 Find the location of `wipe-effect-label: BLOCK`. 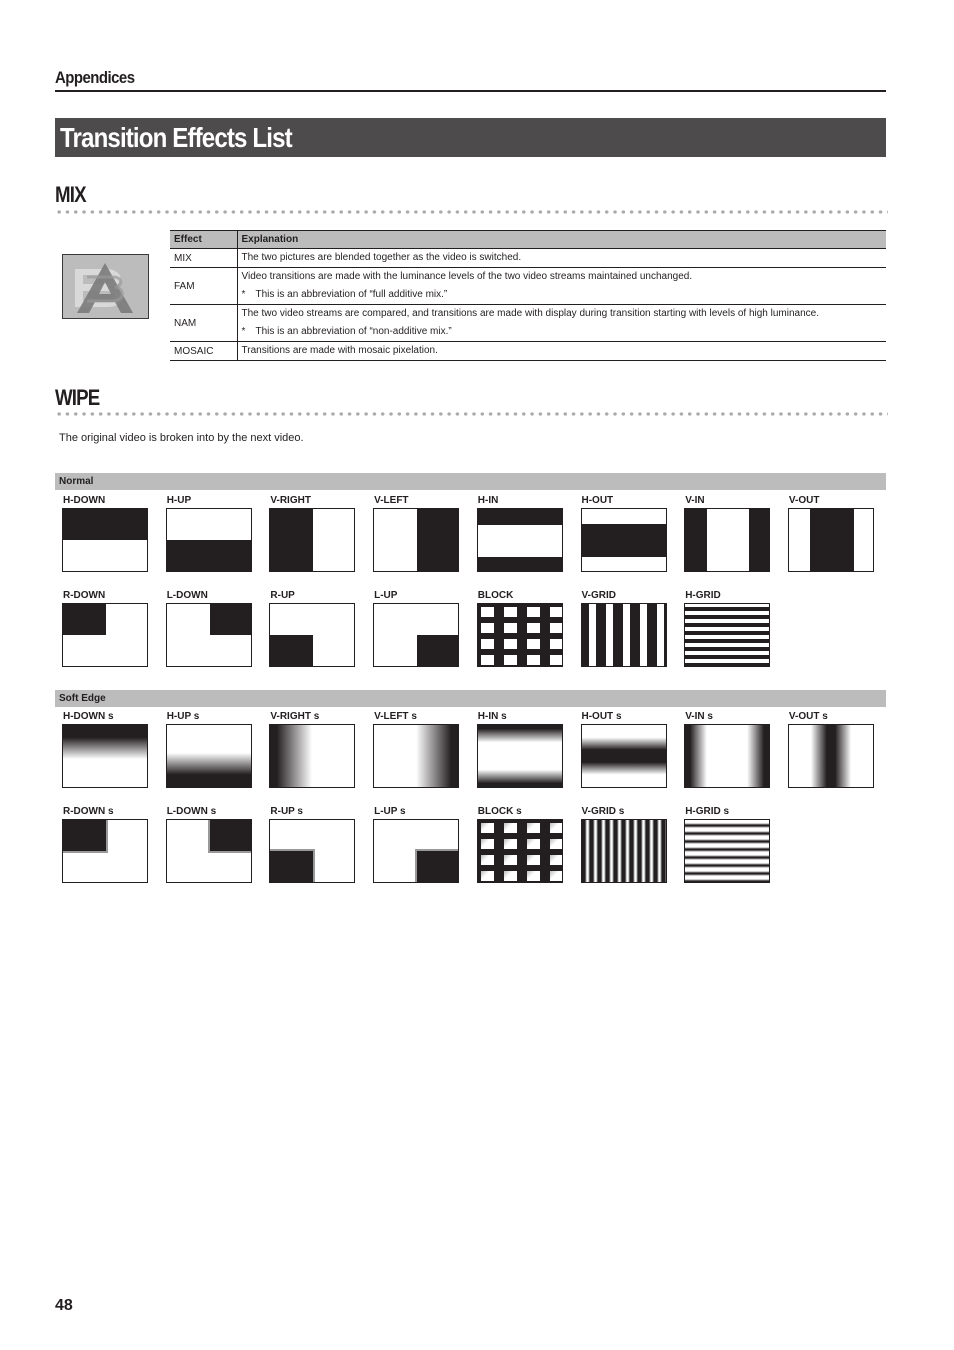

wipe-effect-label: BLOCK is located at coordinates (495, 595).